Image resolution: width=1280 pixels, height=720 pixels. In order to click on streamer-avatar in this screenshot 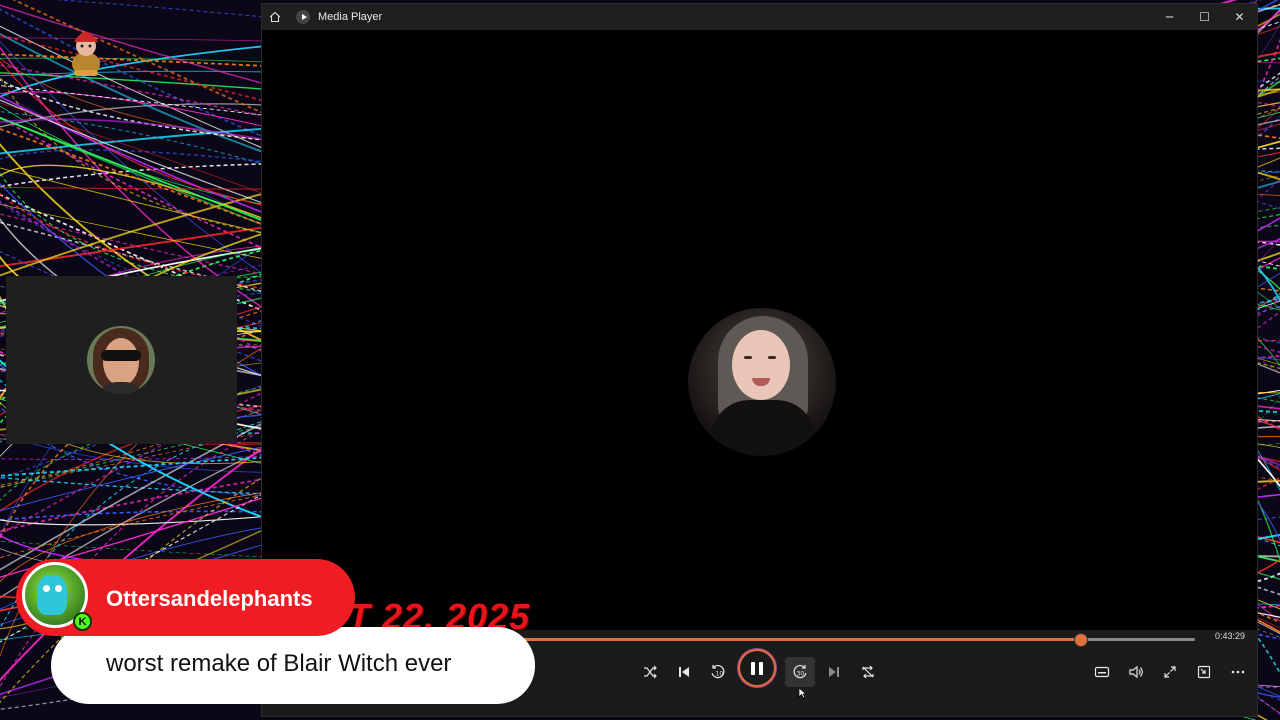, I will do `click(121, 360)`.